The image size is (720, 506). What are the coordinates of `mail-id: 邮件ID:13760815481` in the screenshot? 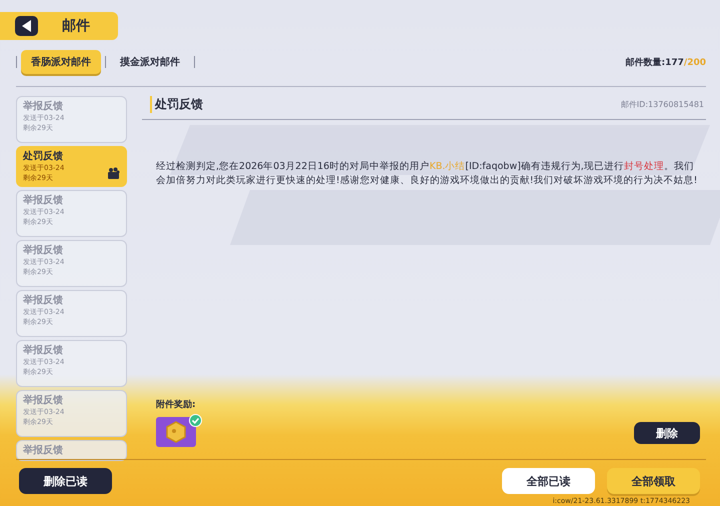 It's located at (662, 104).